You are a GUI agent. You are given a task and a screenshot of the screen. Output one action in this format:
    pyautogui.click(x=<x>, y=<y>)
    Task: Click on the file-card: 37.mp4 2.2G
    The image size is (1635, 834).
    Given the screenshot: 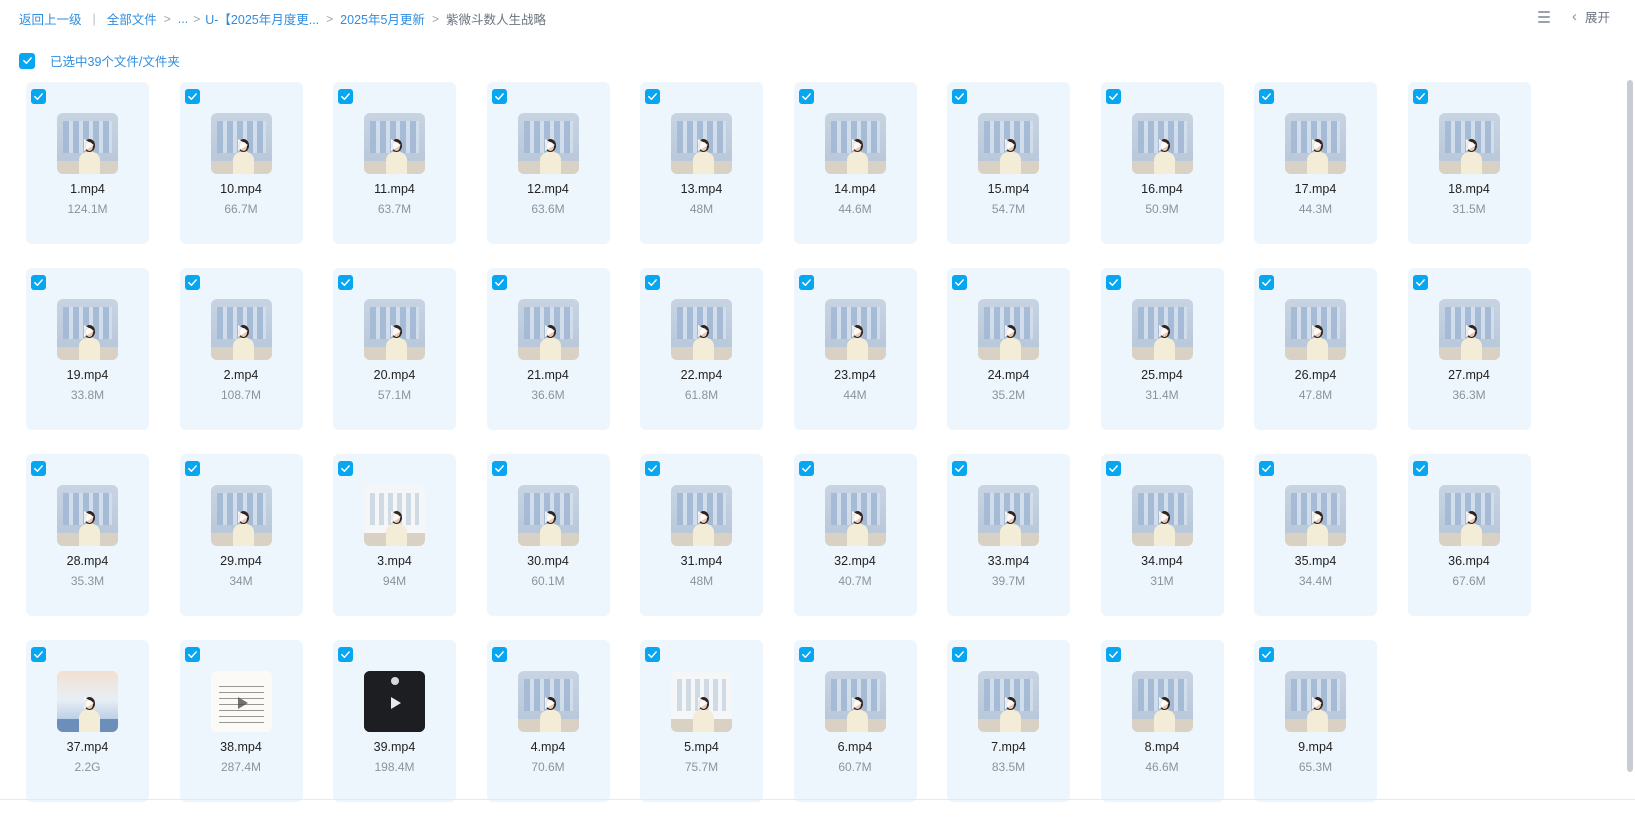 What is the action you would take?
    pyautogui.click(x=87, y=721)
    